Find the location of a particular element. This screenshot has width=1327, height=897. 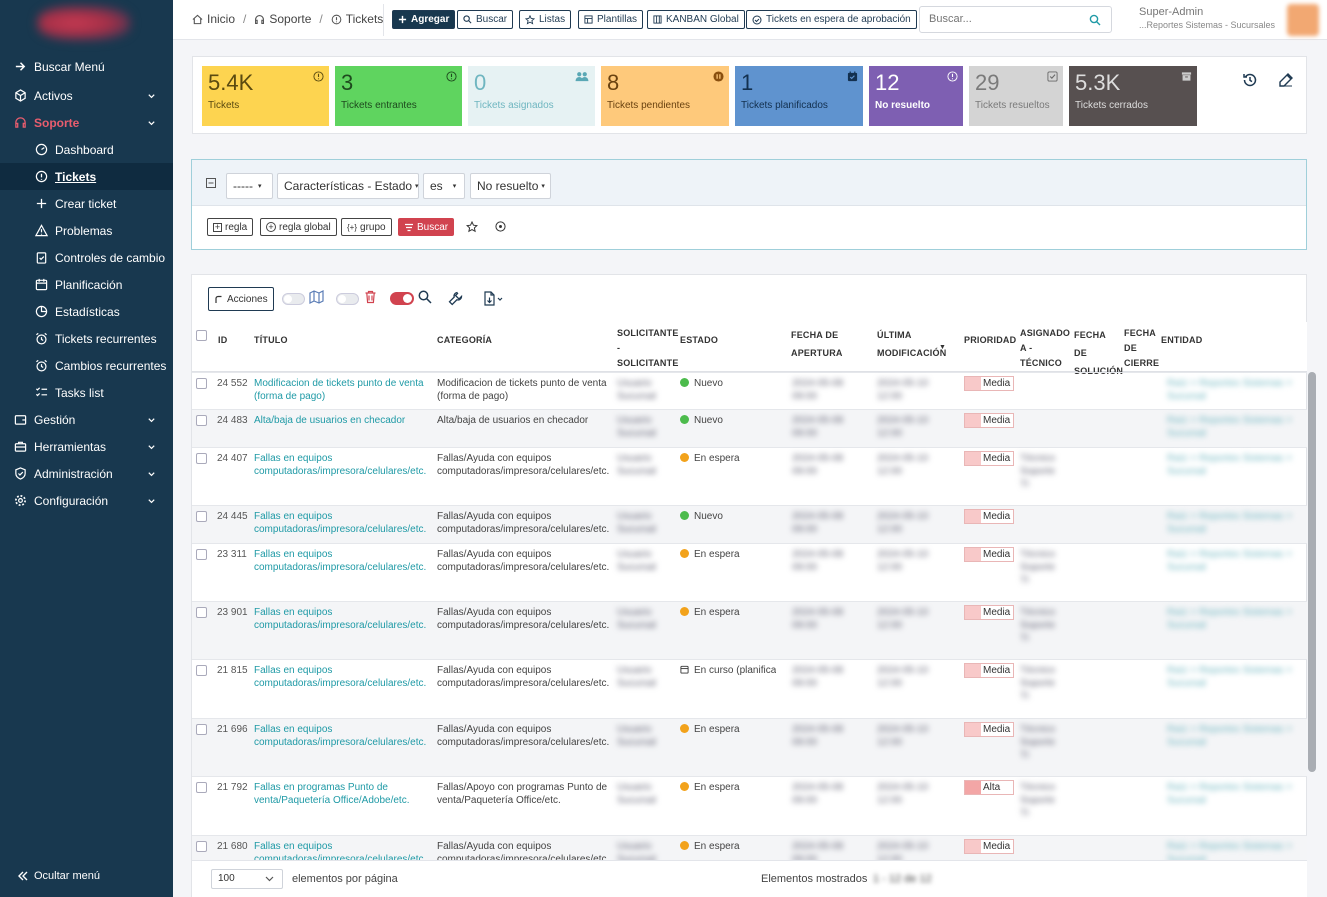

tile-resolved-tickets: 29 Tickets resueltos is located at coordinates (1016, 96).